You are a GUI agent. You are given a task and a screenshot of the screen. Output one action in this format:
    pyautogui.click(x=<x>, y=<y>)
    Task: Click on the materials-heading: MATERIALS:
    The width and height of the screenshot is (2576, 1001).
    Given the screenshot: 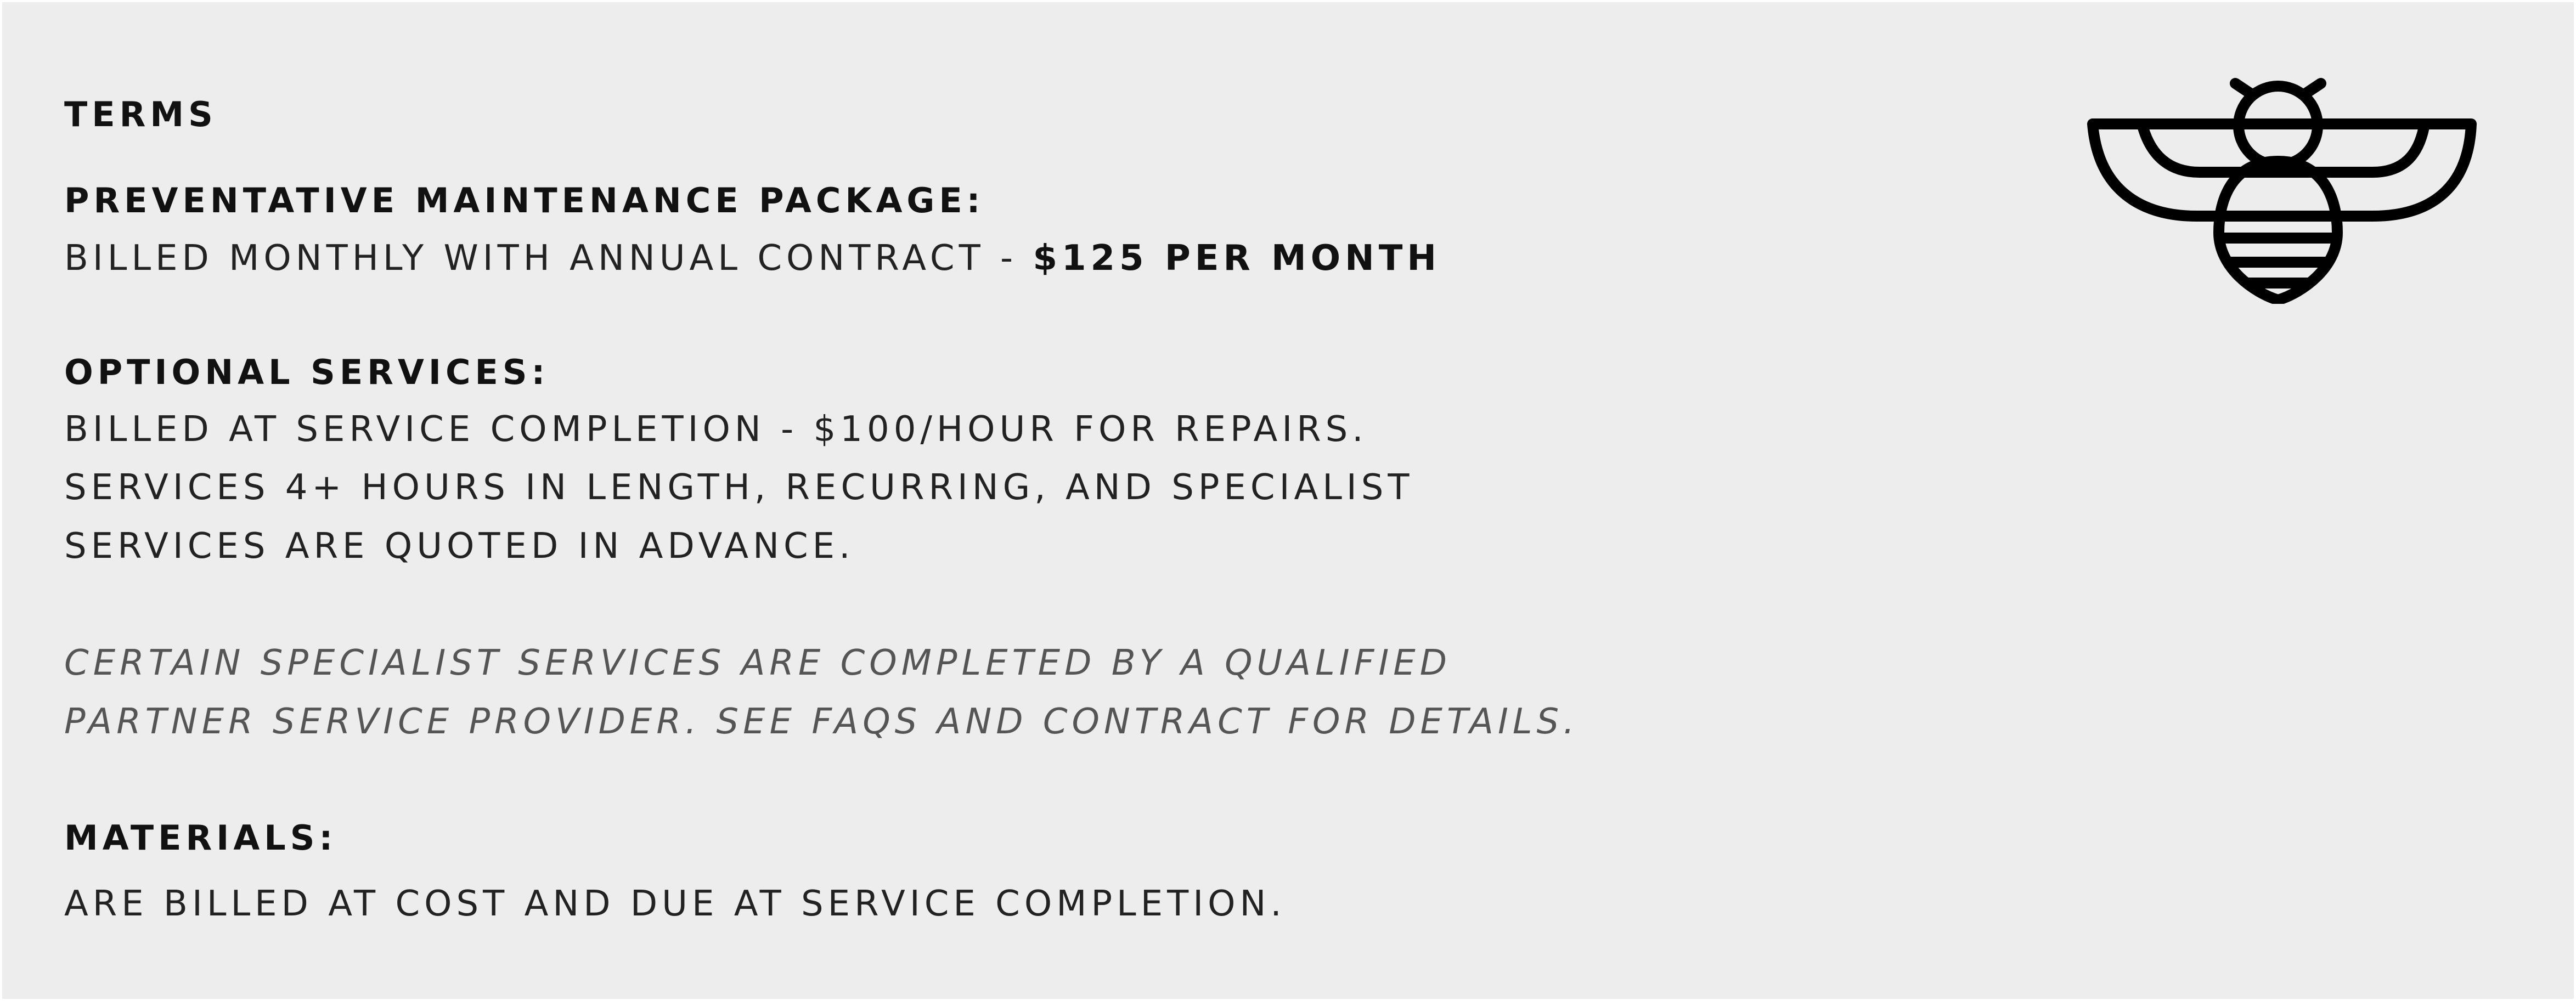 What is the action you would take?
    pyautogui.click(x=201, y=838)
    